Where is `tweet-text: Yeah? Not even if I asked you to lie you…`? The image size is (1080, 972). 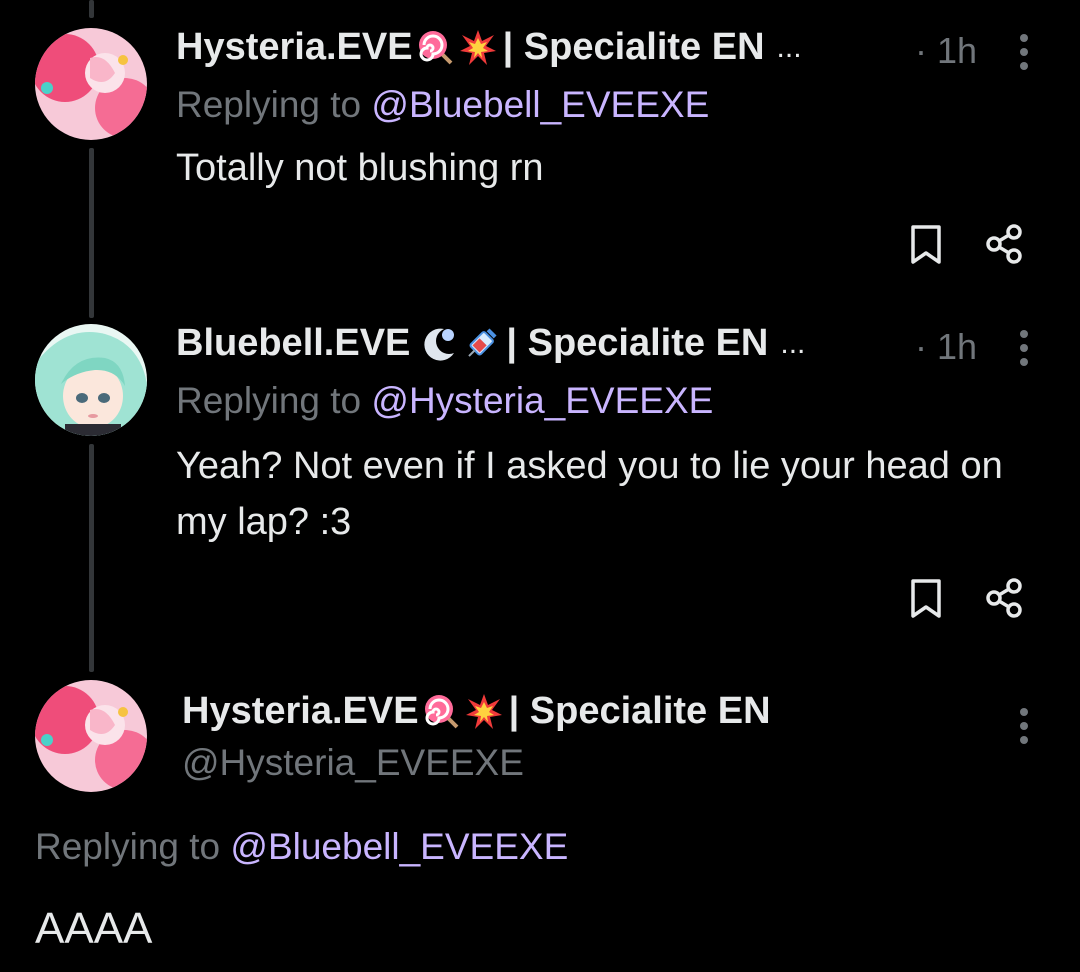
tweet-text: Yeah? Not even if I asked you to lie you… is located at coordinates (589, 494).